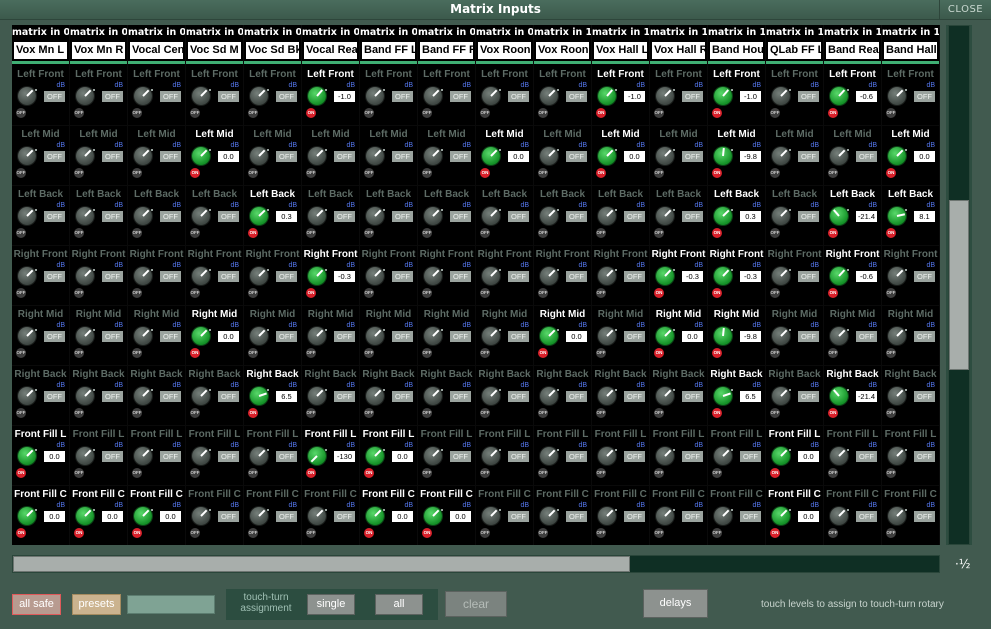 This screenshot has height=629, width=991. I want to click on column-source-label: Vox Mn R, so click(98, 50).